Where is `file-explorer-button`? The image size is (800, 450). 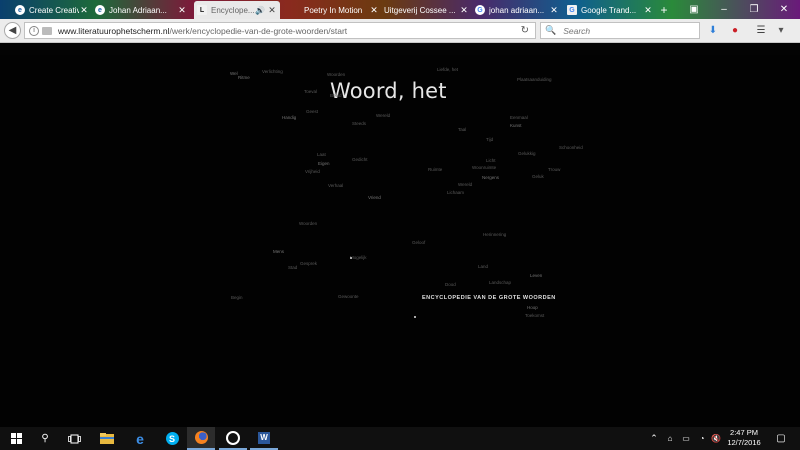 file-explorer-button is located at coordinates (107, 438).